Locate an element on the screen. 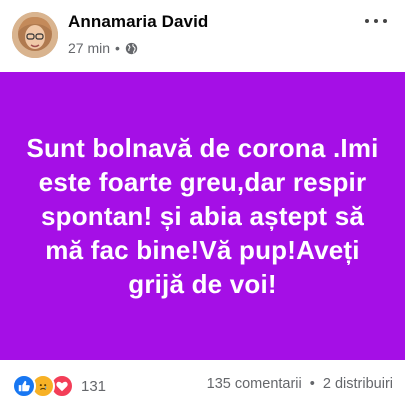 This screenshot has height=410, width=405. author-name: Annamaria David is located at coordinates (138, 22).